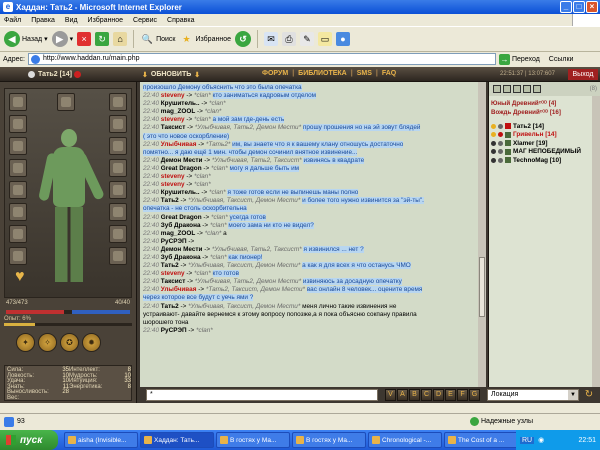 Image resolution: width=600 pixels, height=450 pixels. What do you see at coordinates (118, 256) in the screenshot?
I see `misc2-slot` at bounding box center [118, 256].